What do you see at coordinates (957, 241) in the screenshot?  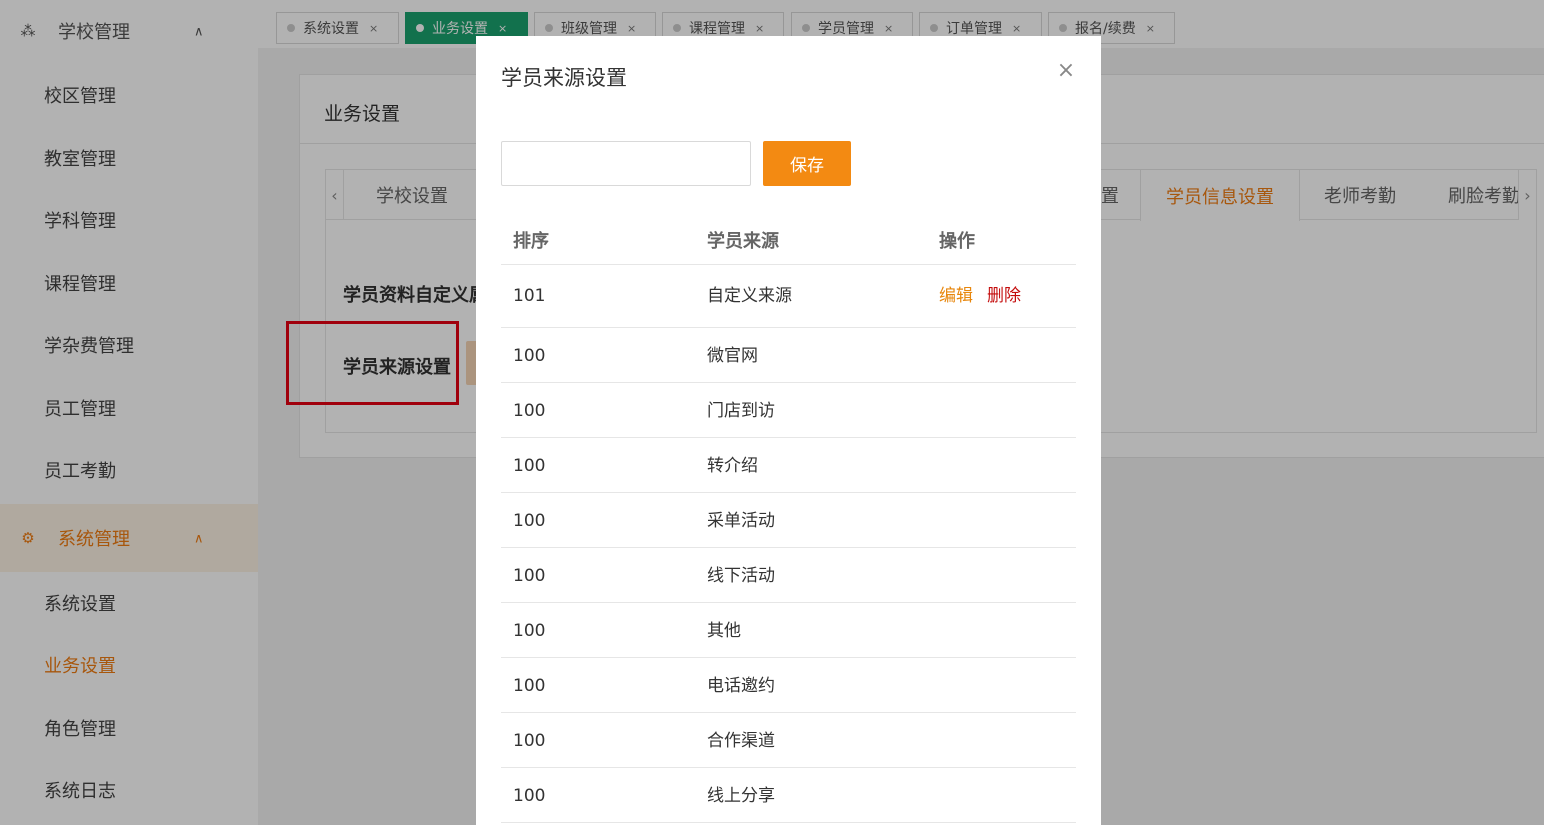 I see `column-header-action: 操作` at bounding box center [957, 241].